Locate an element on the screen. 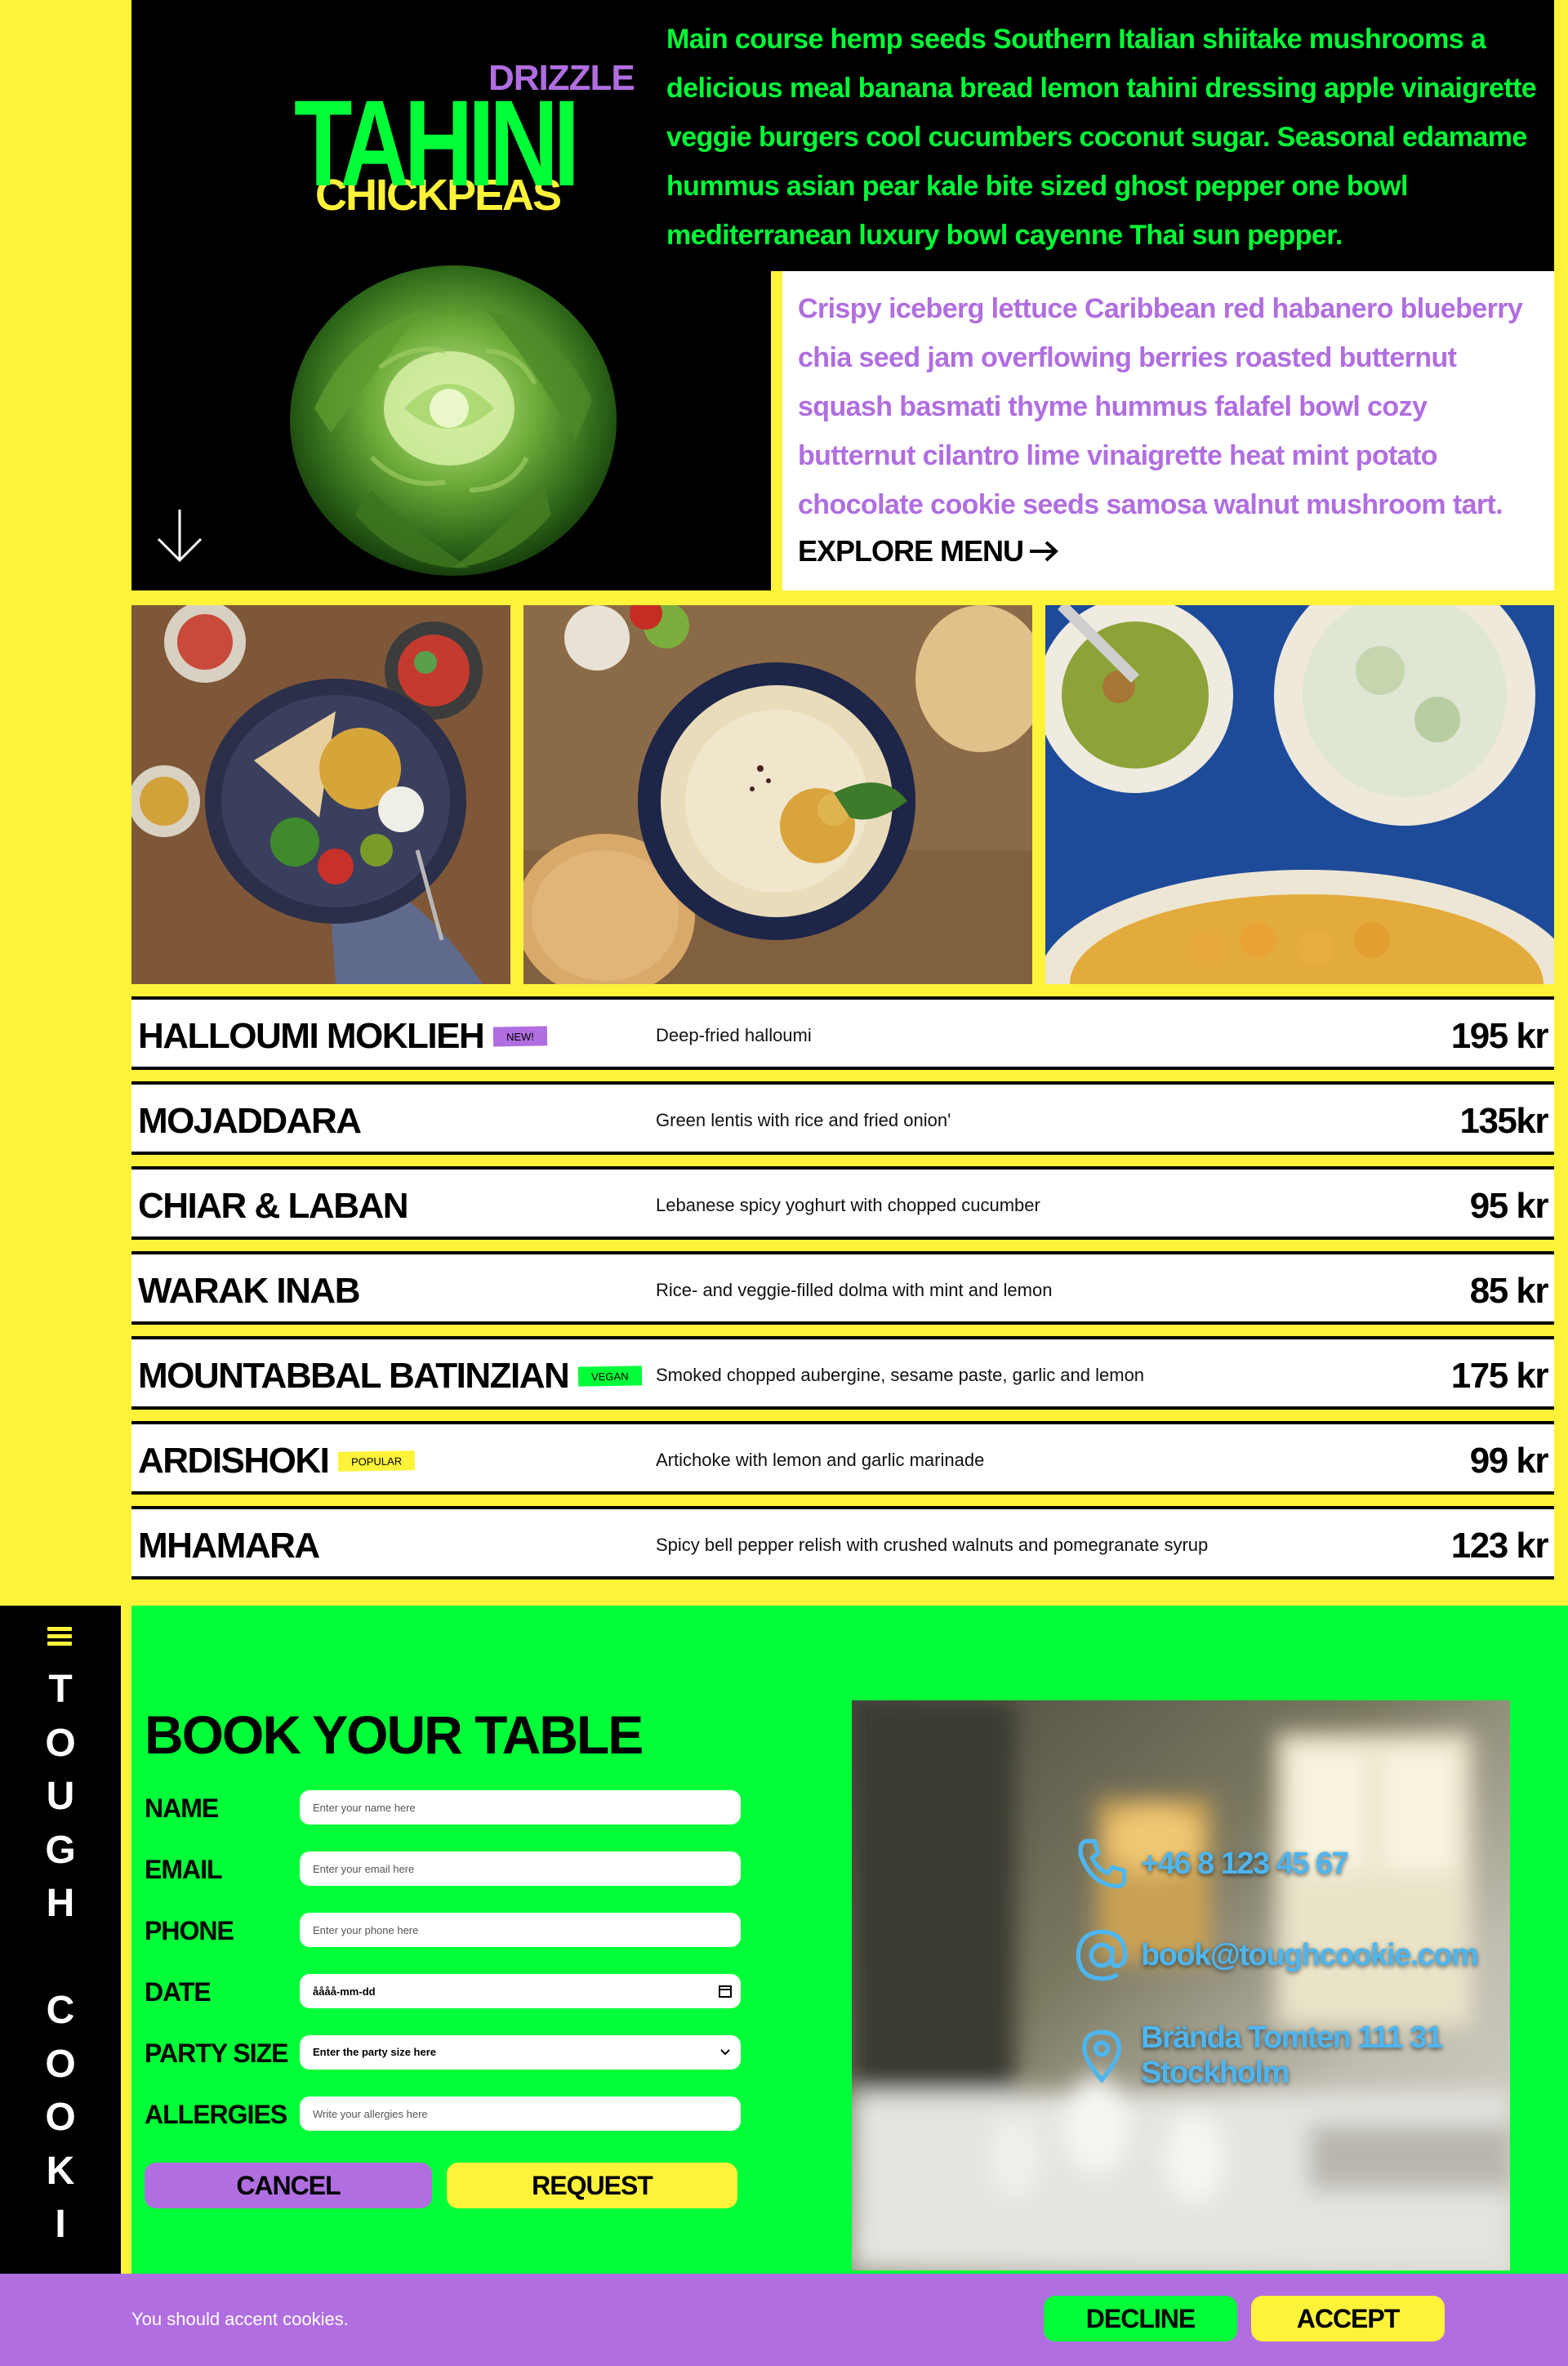  lettuce-image is located at coordinates (453, 420).